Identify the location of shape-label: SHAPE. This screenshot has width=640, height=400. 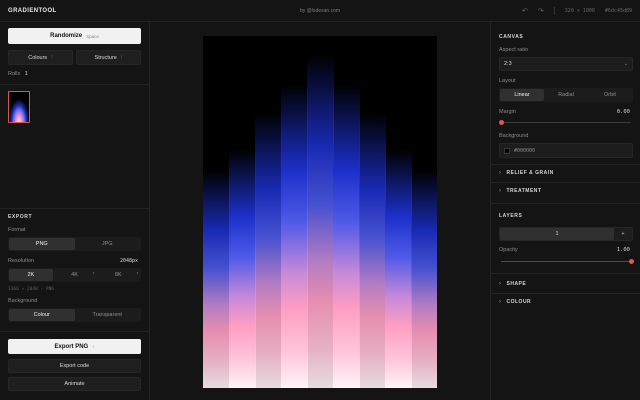
(516, 284).